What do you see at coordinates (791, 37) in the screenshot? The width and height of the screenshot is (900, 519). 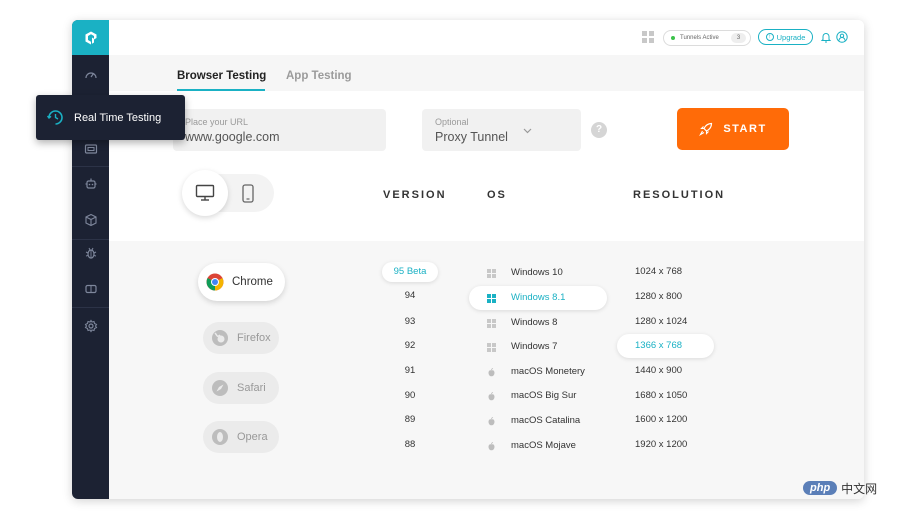 I see `upgrade-label: Upgrade` at bounding box center [791, 37].